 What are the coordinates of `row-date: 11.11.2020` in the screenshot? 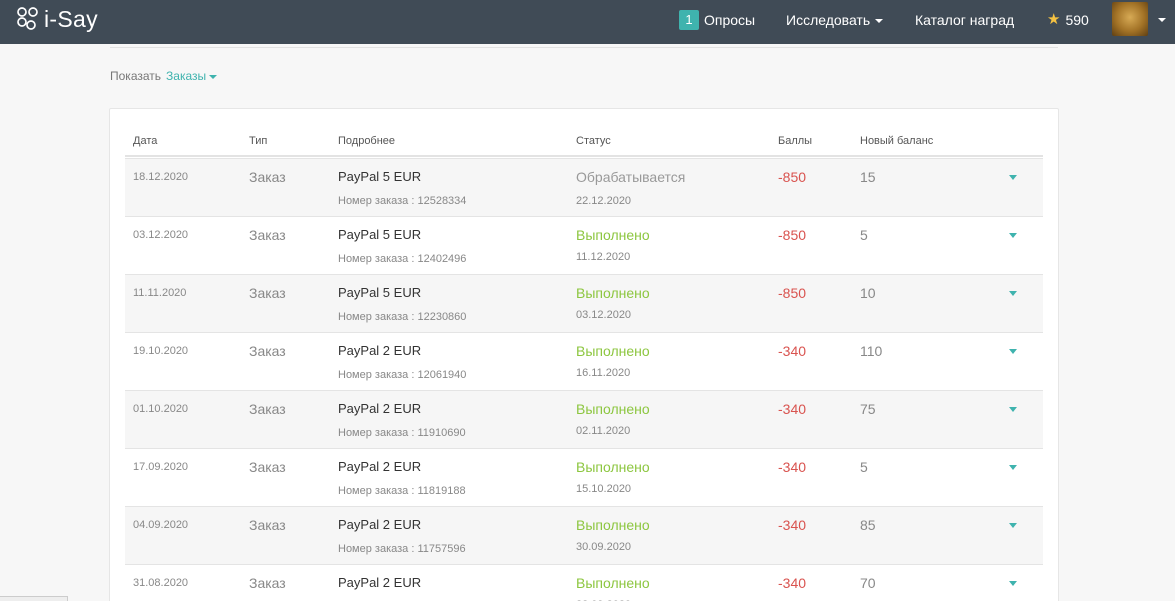 It's located at (160, 293).